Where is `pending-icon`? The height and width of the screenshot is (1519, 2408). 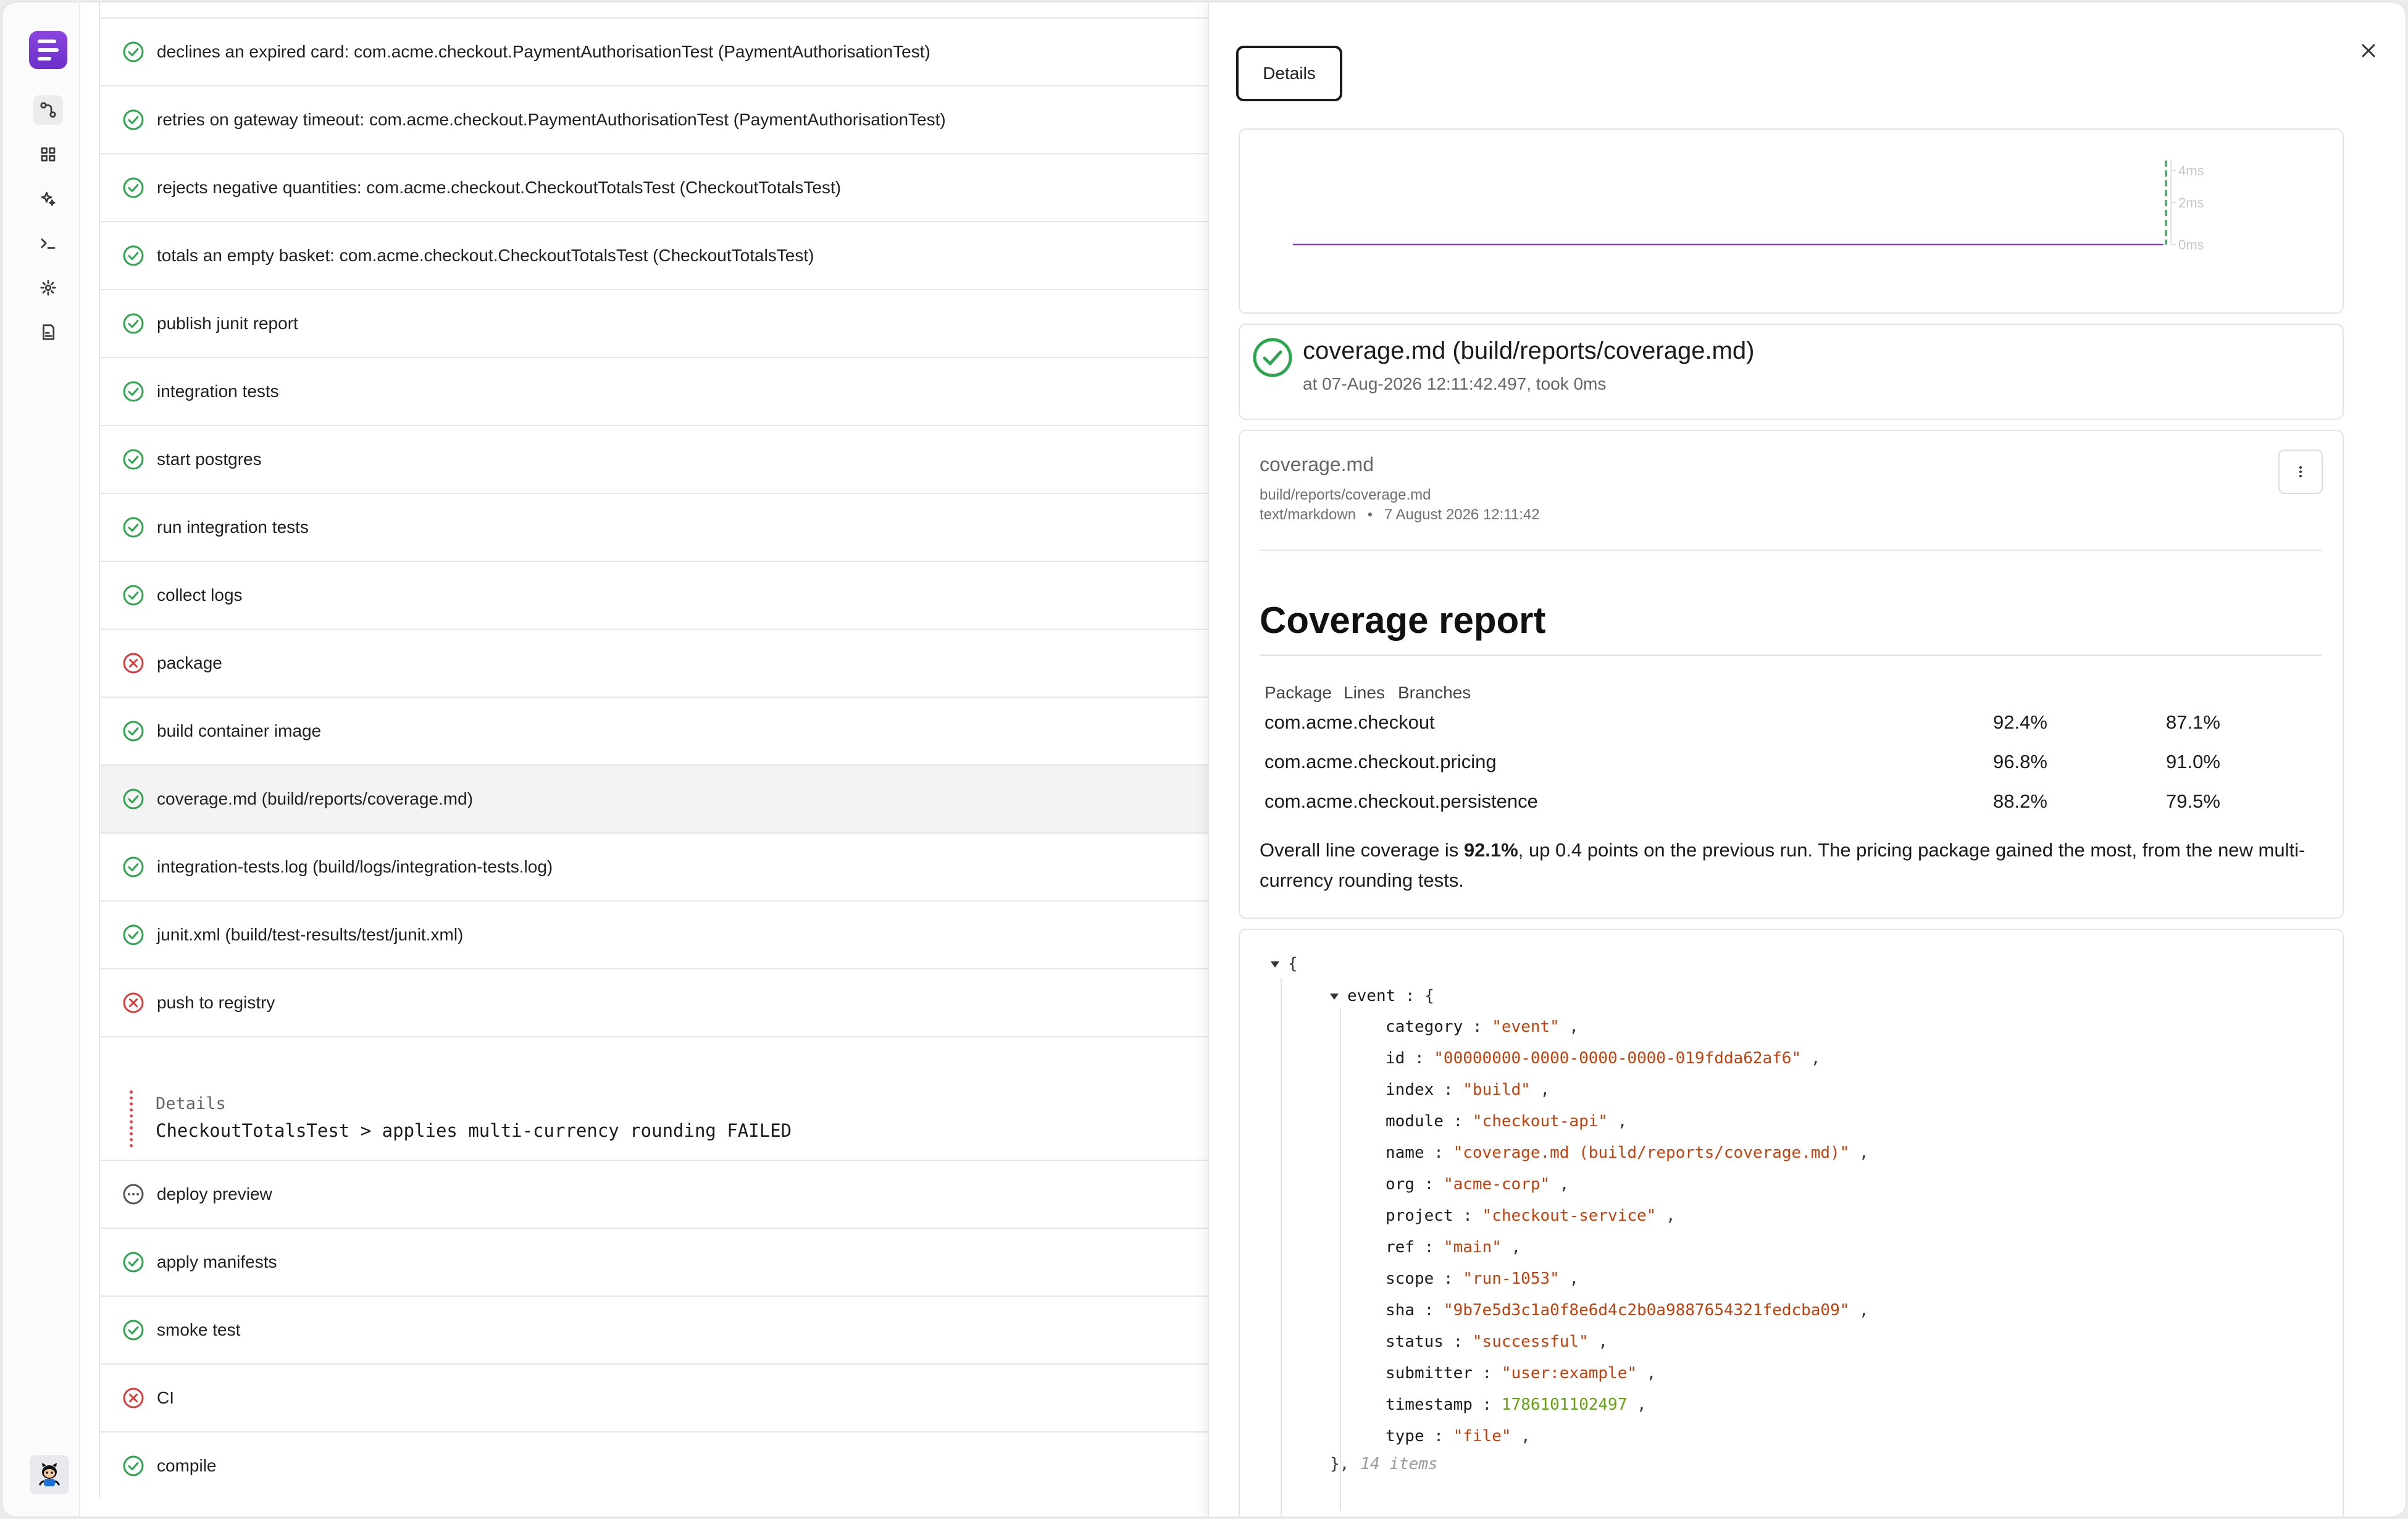
pending-icon is located at coordinates (133, 1194).